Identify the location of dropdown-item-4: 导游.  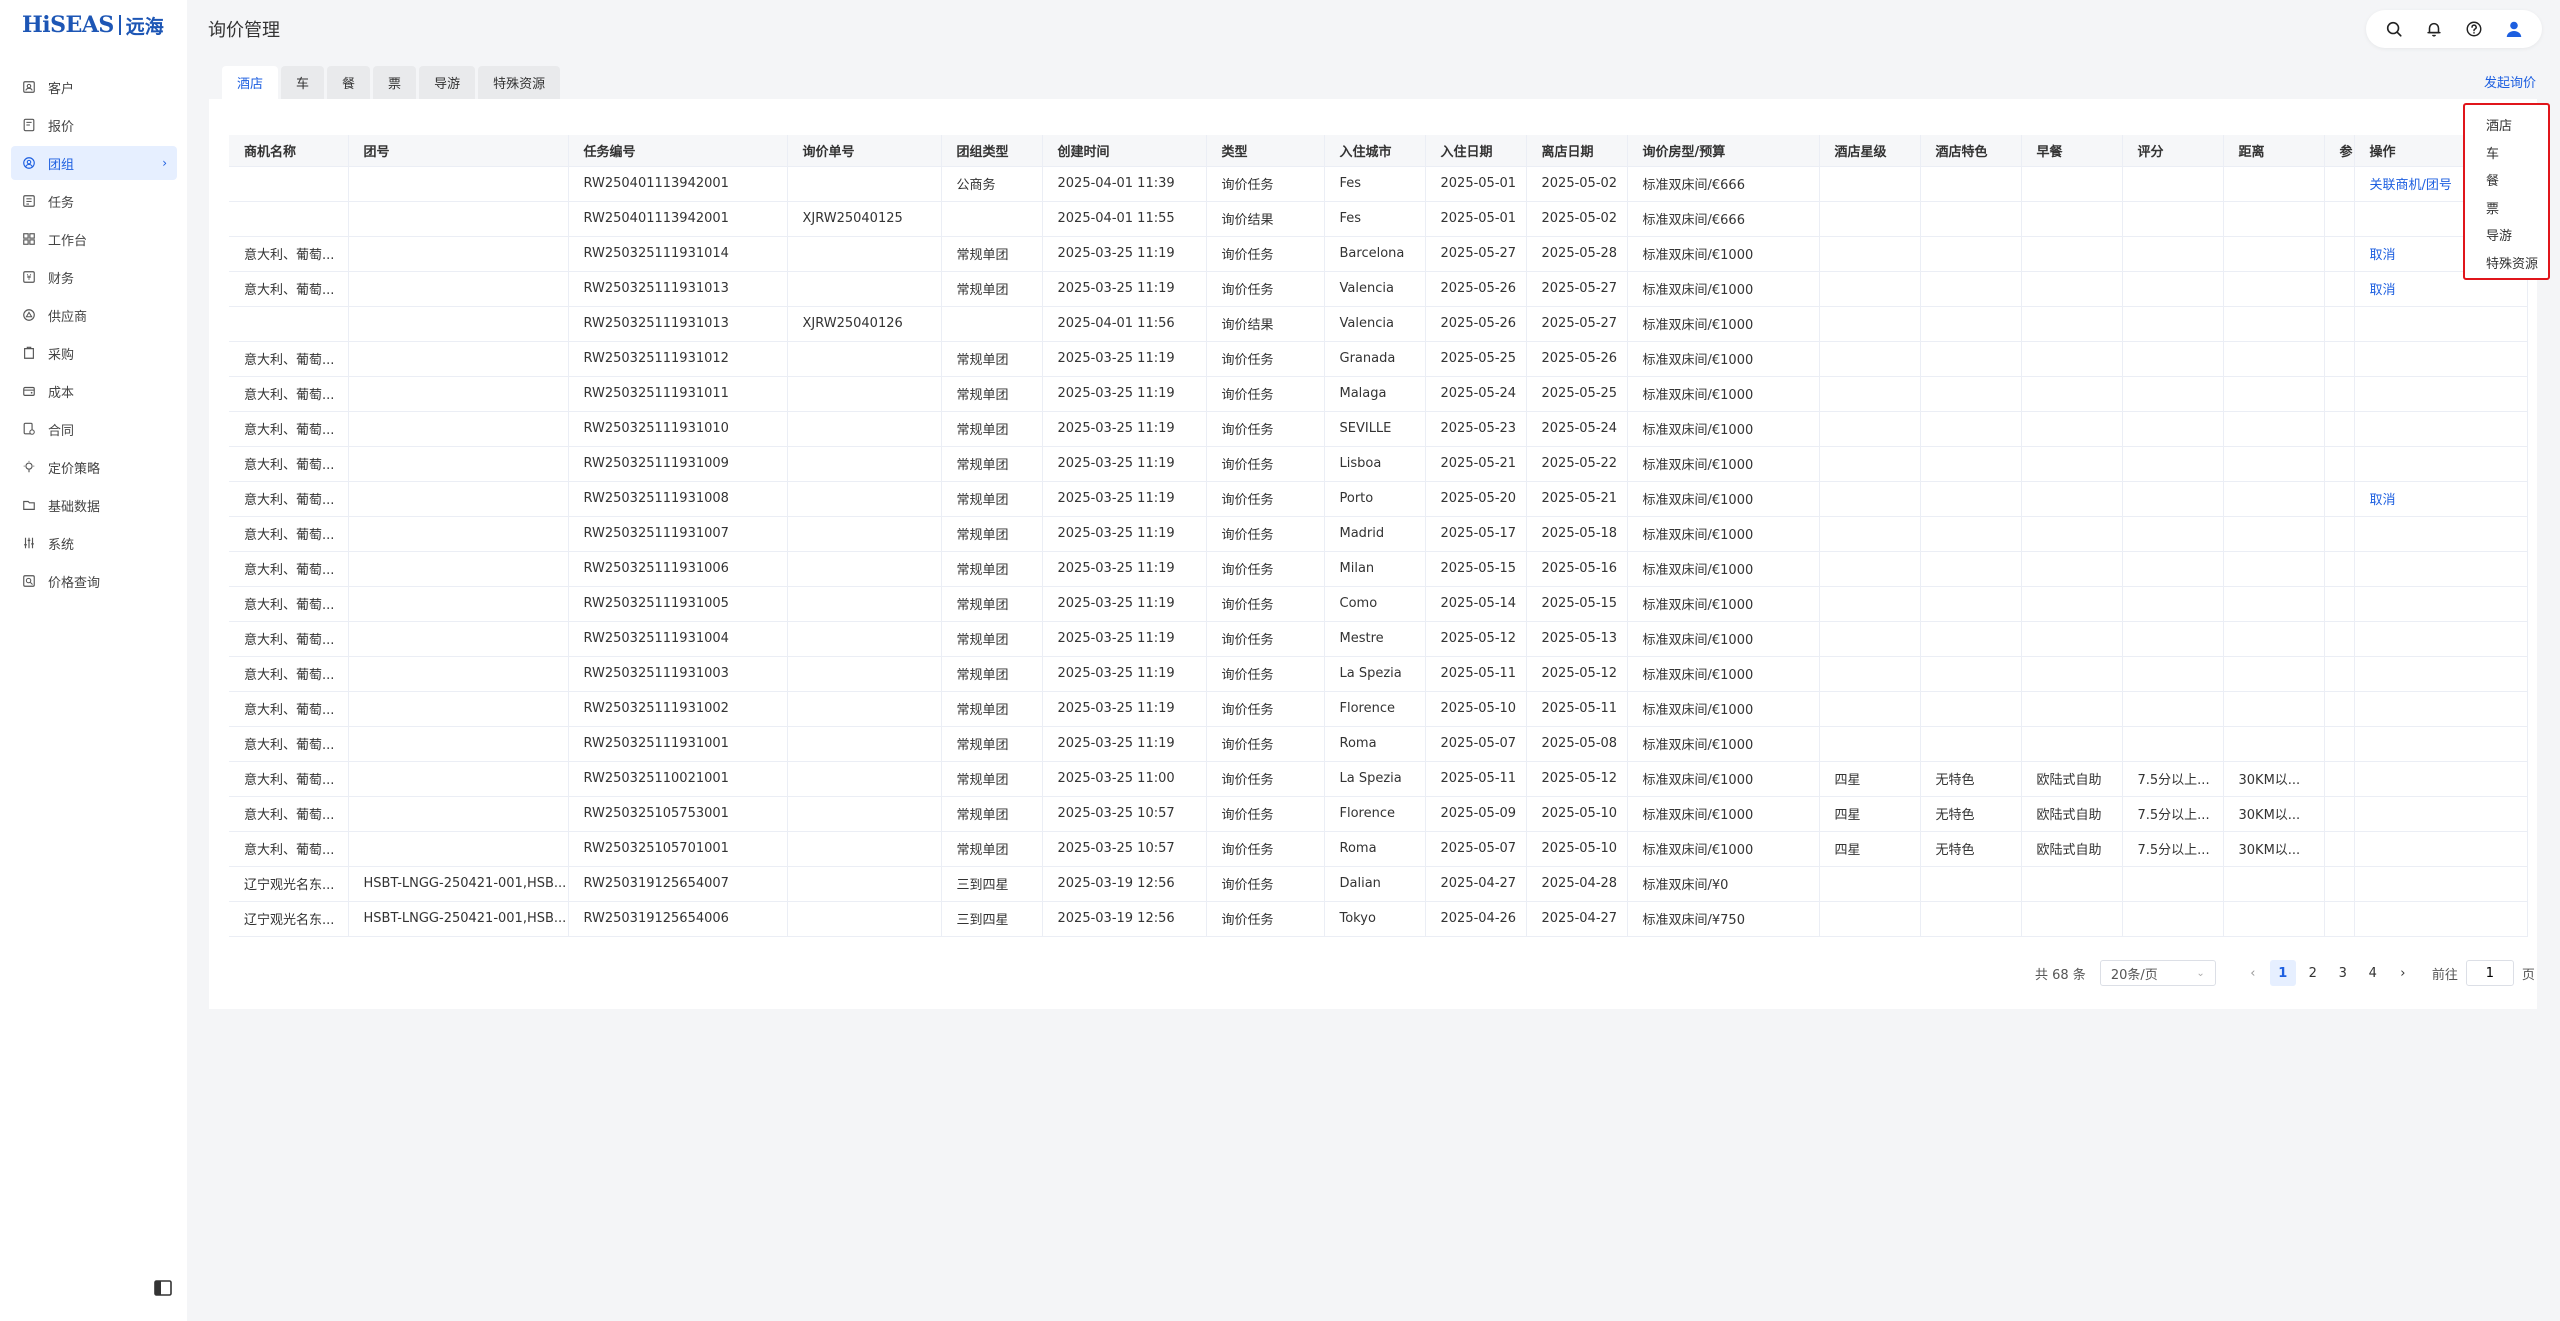
(2506, 235).